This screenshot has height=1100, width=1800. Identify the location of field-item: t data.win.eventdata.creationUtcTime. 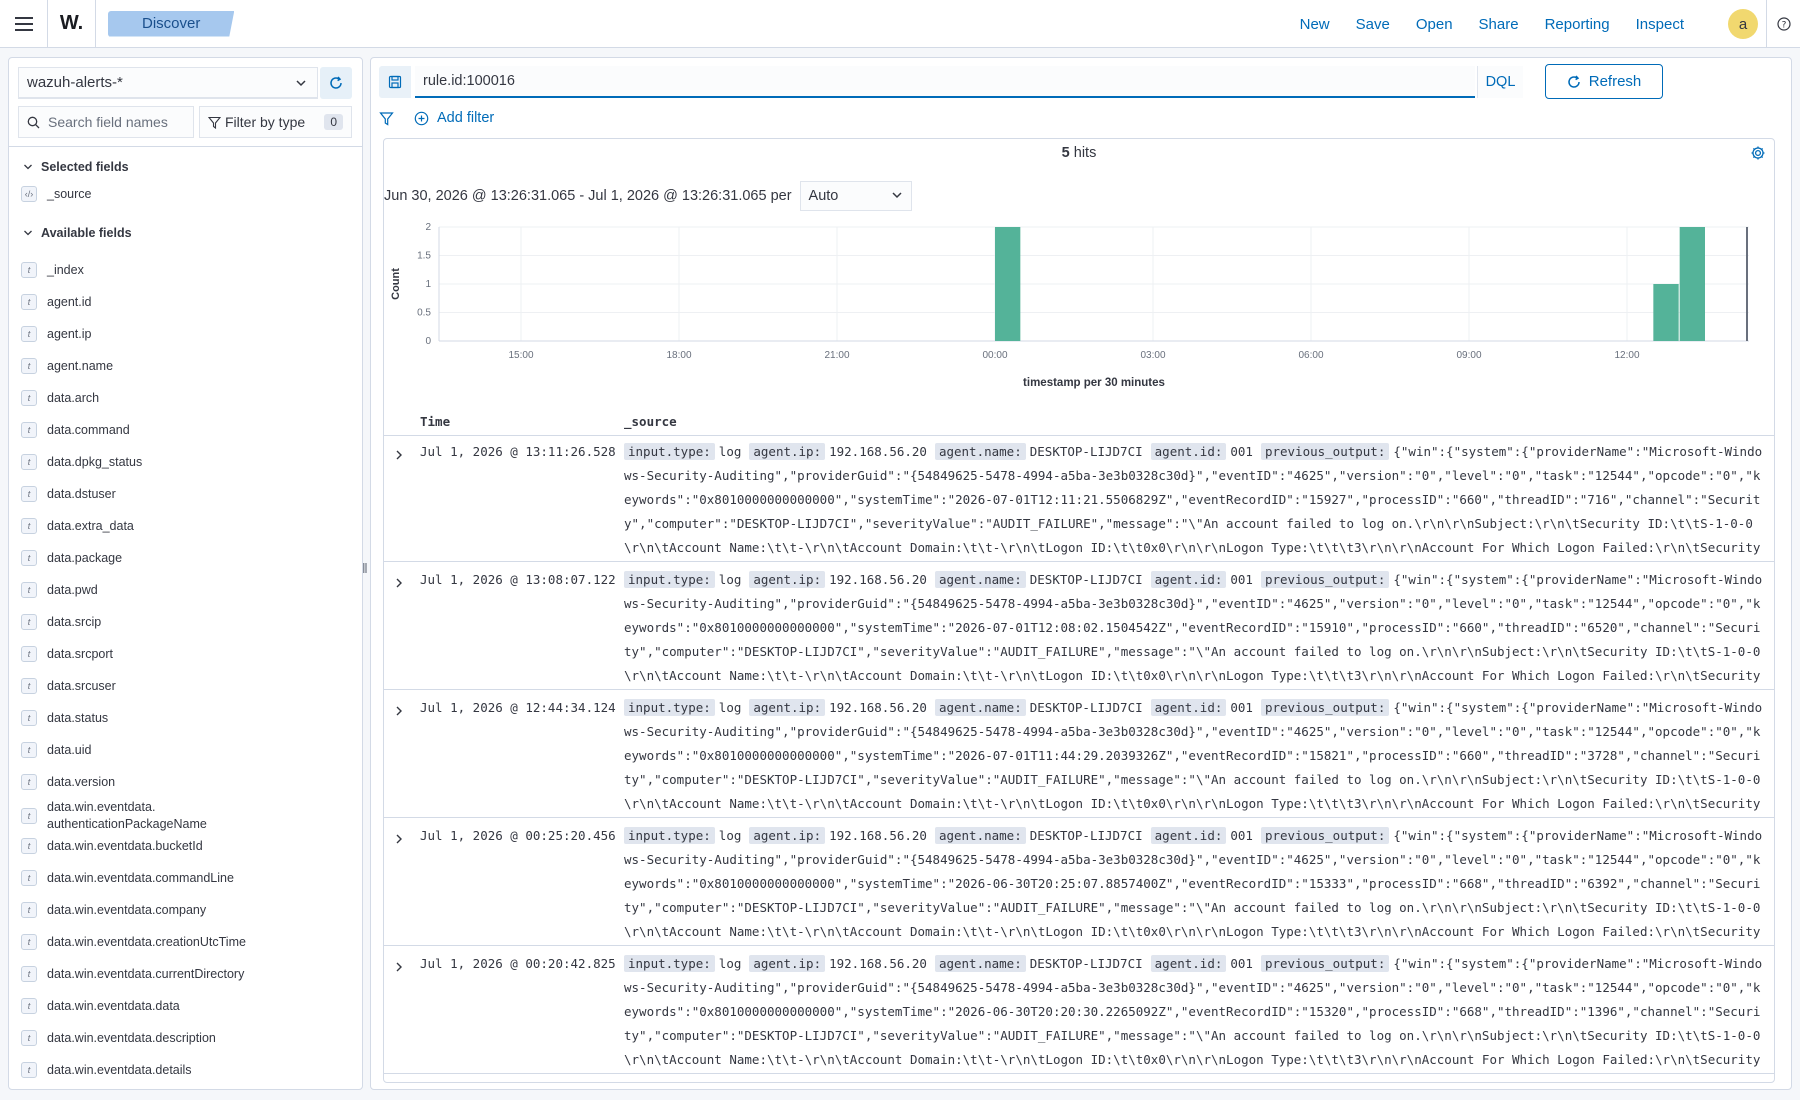
(133, 942).